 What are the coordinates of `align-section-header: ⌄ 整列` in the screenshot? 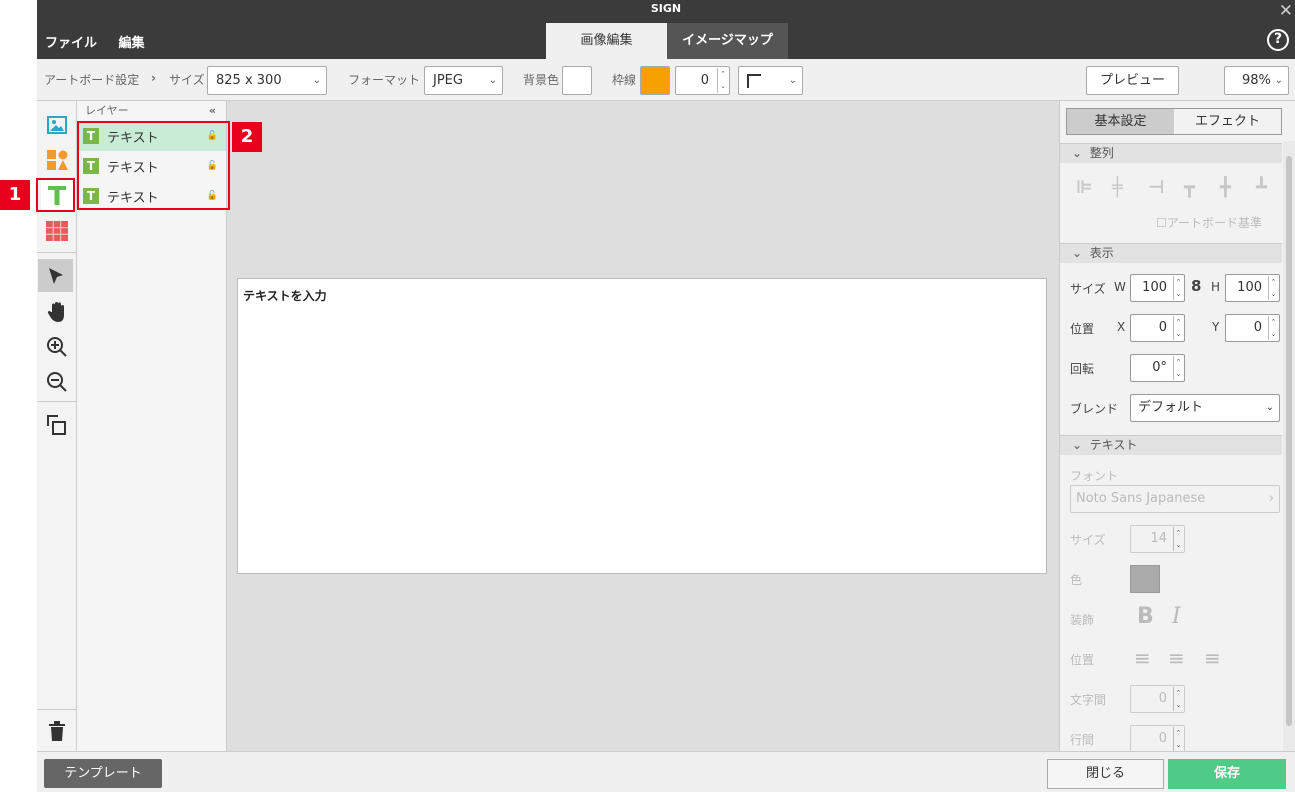 It's located at (1171, 153).